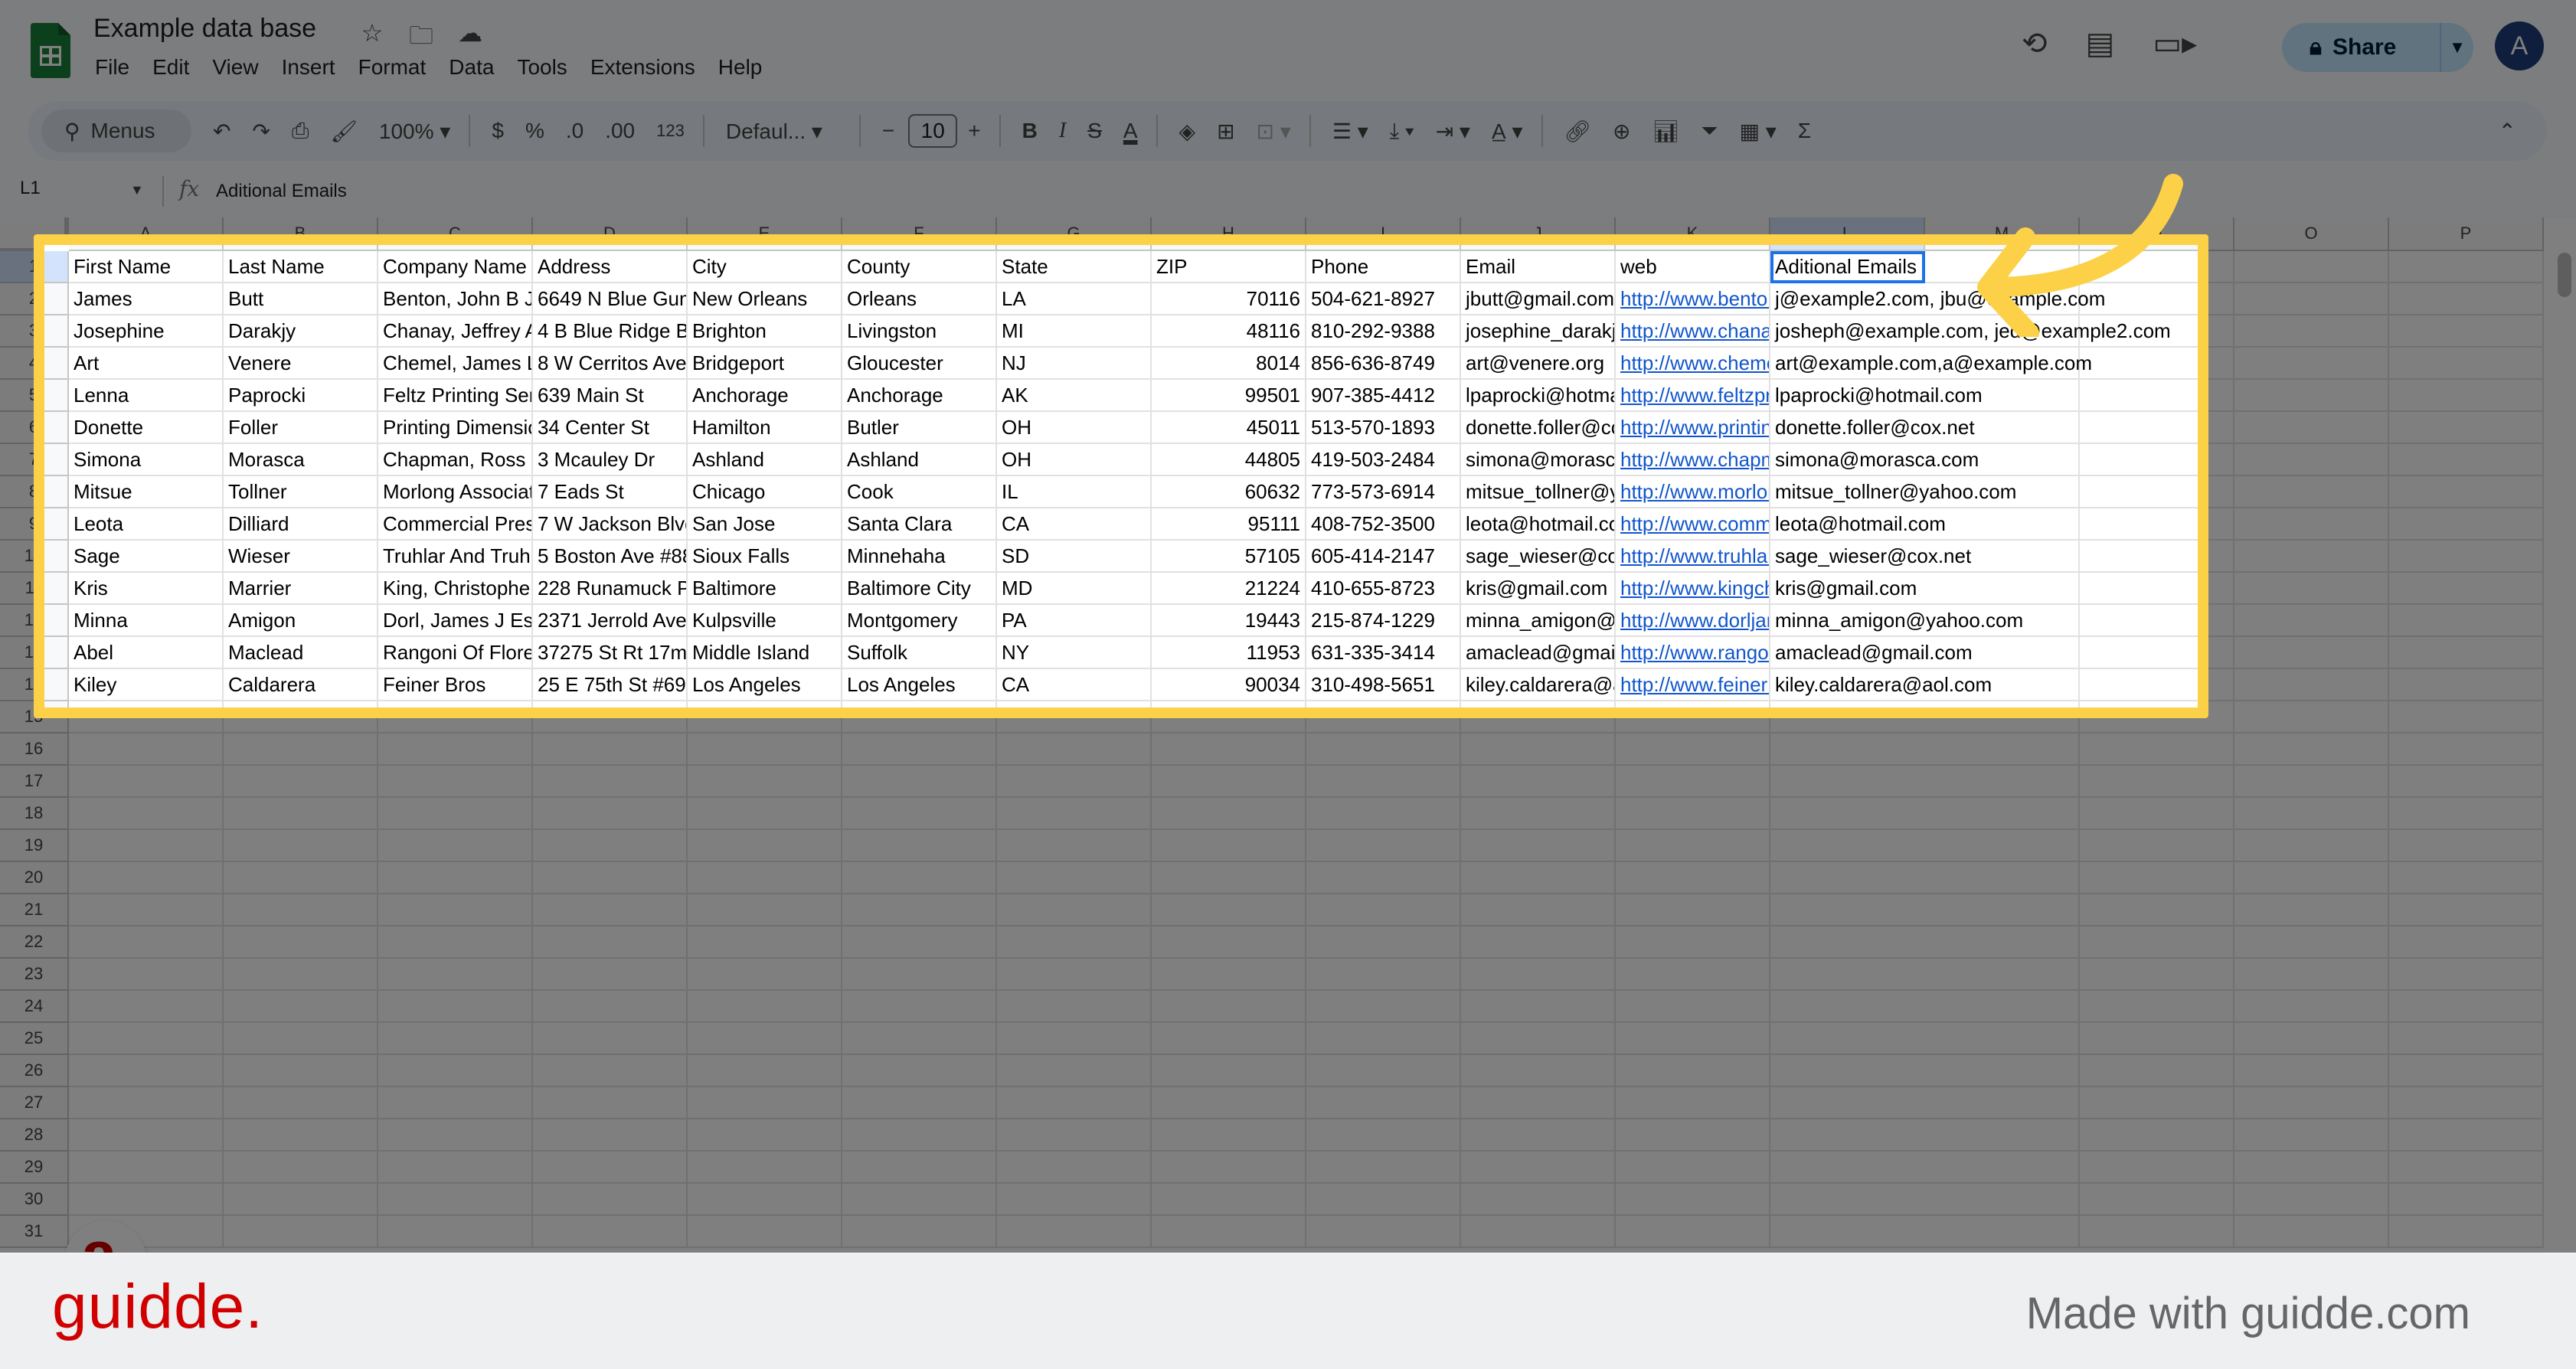 The width and height of the screenshot is (2576, 1369). Describe the element at coordinates (534, 131) in the screenshot. I see `percent-format-button: %` at that location.